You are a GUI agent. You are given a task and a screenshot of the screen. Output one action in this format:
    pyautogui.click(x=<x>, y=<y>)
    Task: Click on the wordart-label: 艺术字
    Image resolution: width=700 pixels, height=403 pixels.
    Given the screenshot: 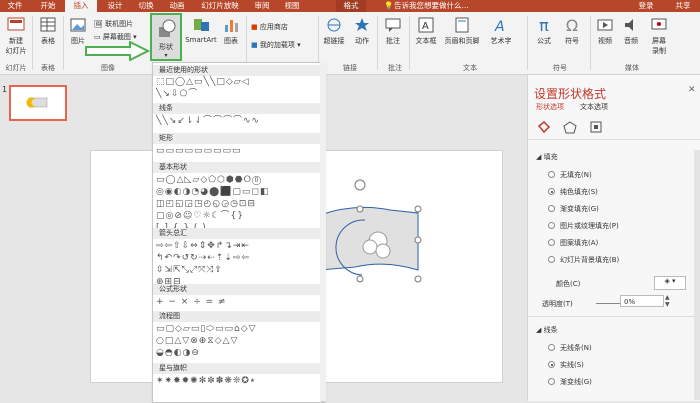 What is the action you would take?
    pyautogui.click(x=501, y=41)
    